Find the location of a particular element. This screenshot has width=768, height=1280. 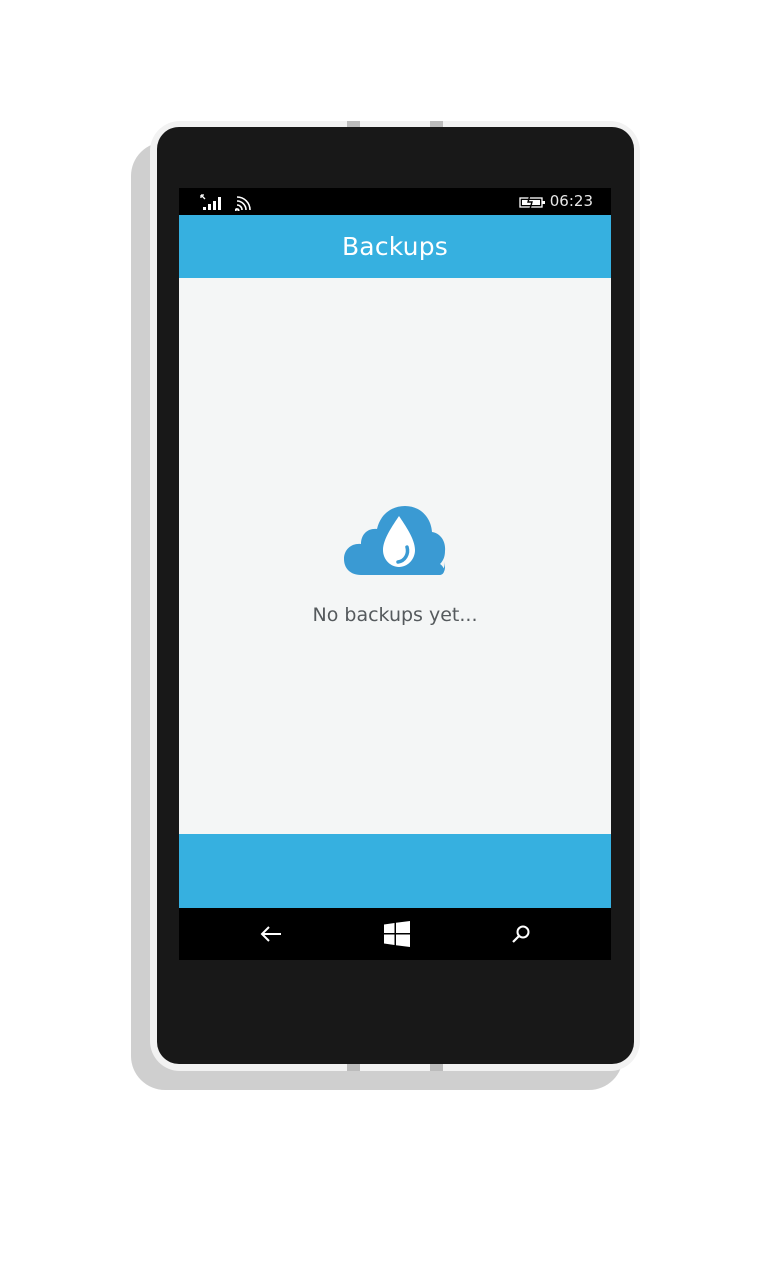

back-button is located at coordinates (271, 934).